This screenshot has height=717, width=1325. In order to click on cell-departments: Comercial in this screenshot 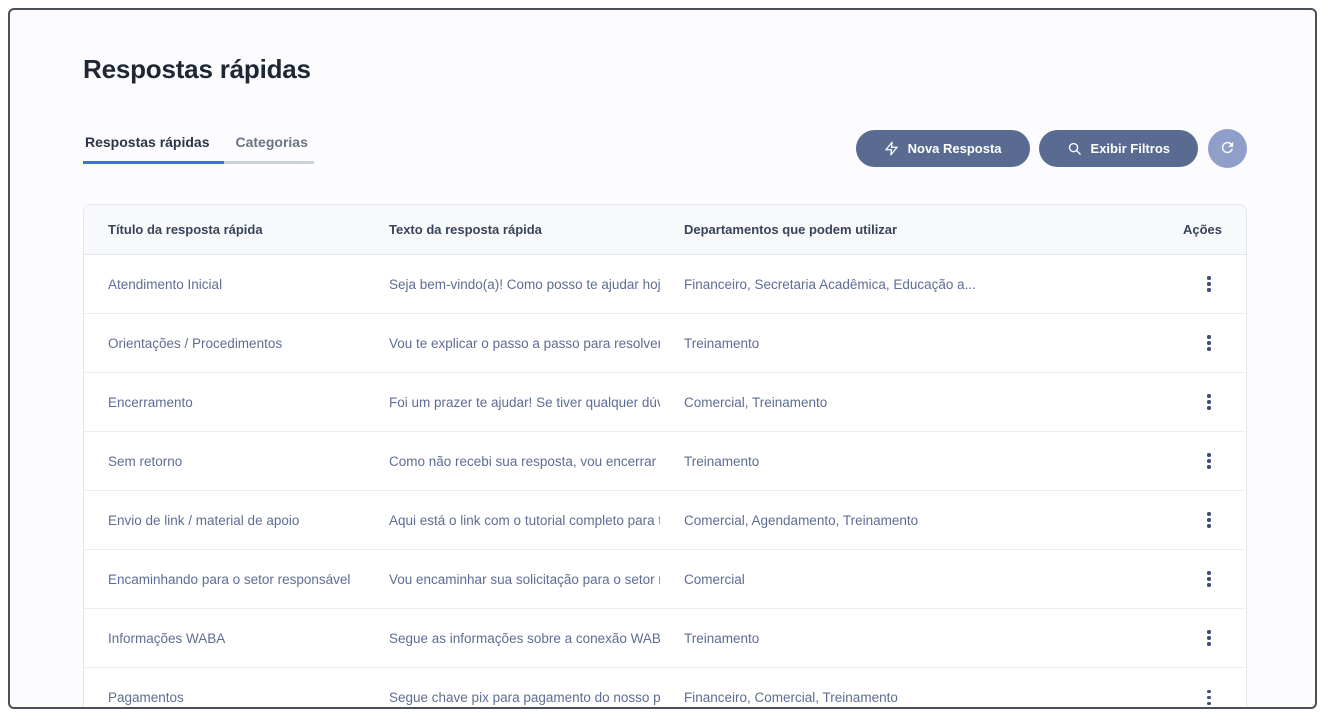, I will do `click(714, 579)`.